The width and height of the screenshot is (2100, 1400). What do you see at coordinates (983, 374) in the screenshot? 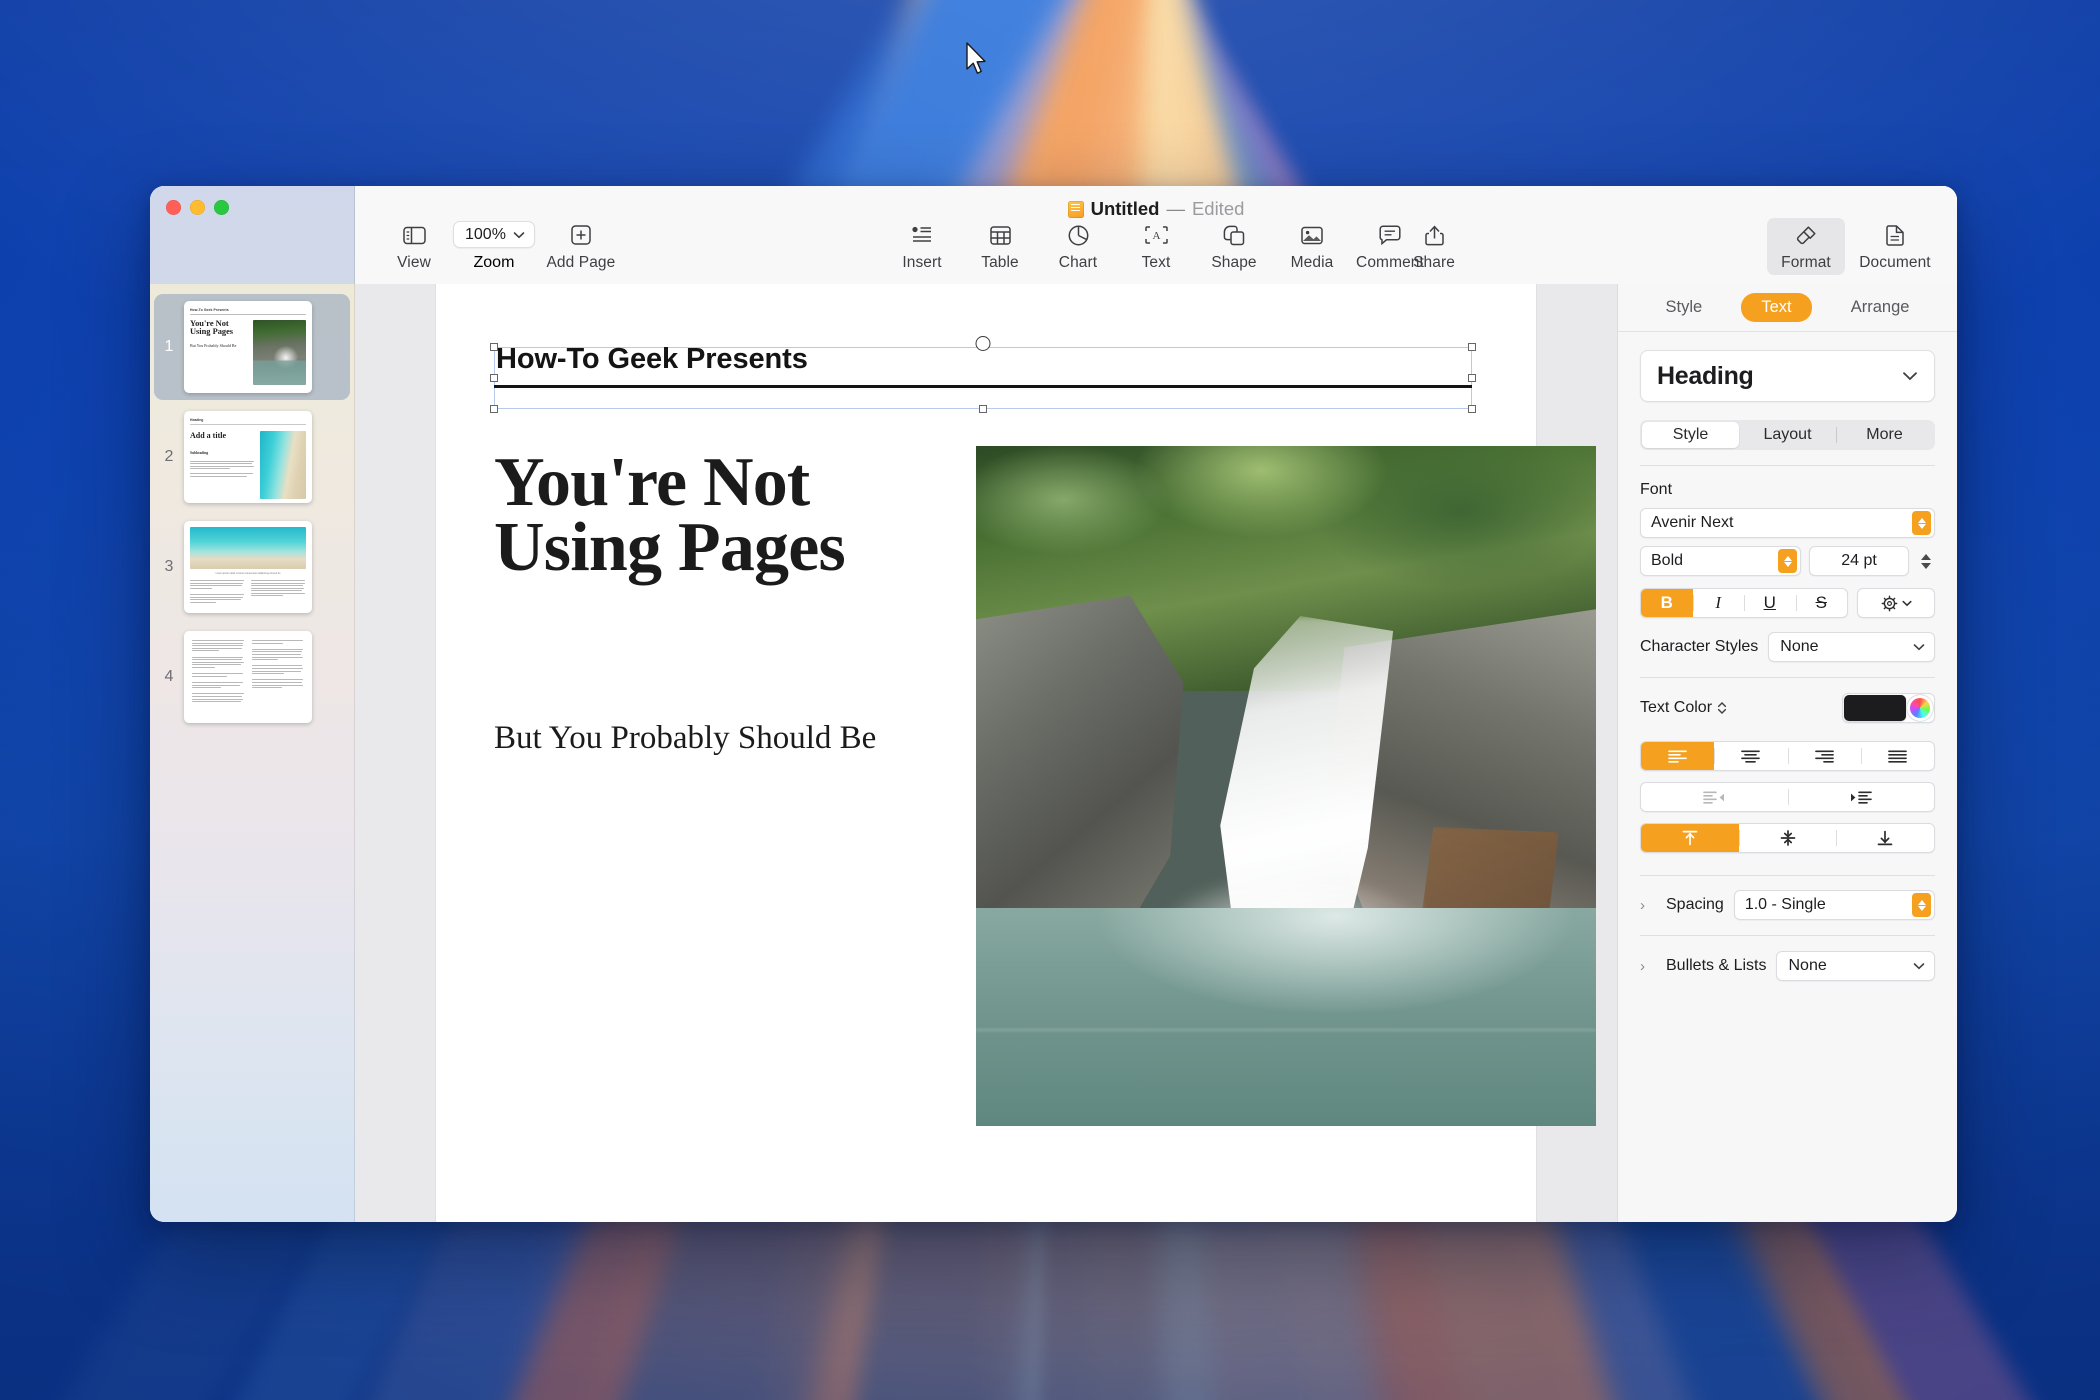
I see `selected-text-box: How-To Geek Presents` at bounding box center [983, 374].